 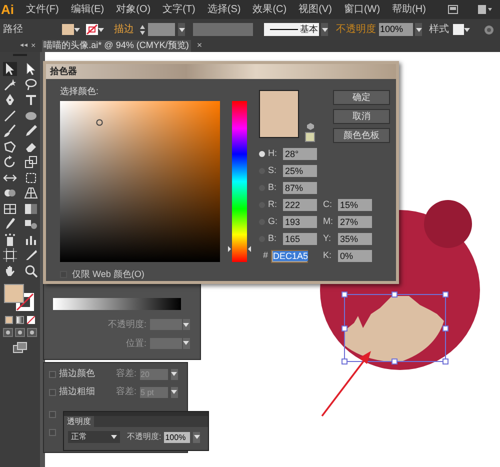 What do you see at coordinates (269, 9) in the screenshot?
I see `menu-item: 效果(C)` at bounding box center [269, 9].